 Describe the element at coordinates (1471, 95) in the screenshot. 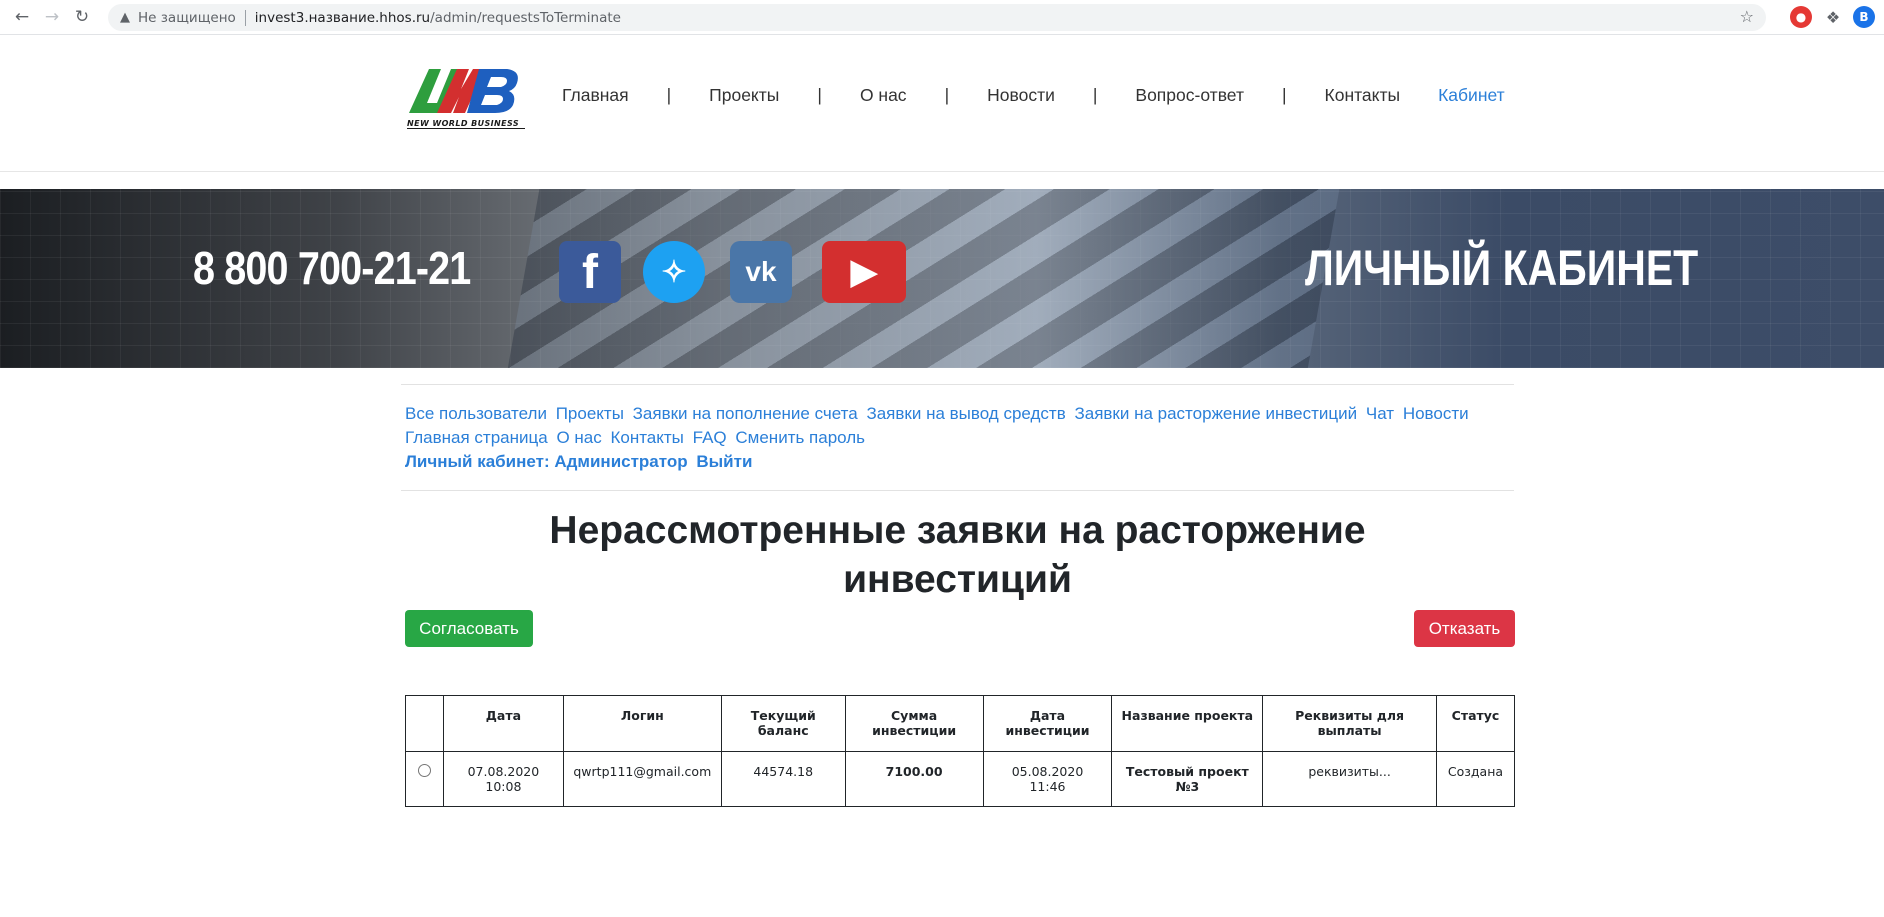

I see `nav-item-cabinet: Кабинет` at that location.